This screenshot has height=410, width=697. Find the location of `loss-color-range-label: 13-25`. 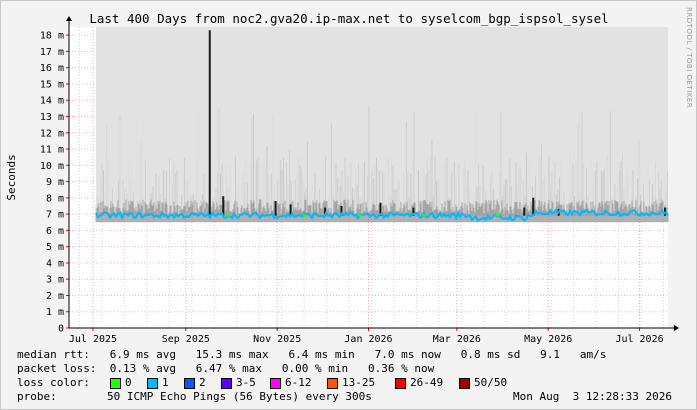

loss-color-range-label: 13-25 is located at coordinates (359, 382).